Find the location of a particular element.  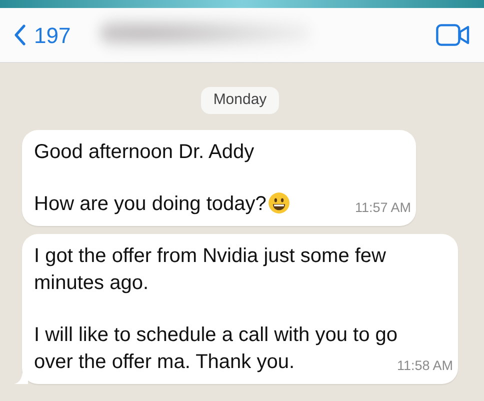

back-button: 197 is located at coordinates (42, 35).